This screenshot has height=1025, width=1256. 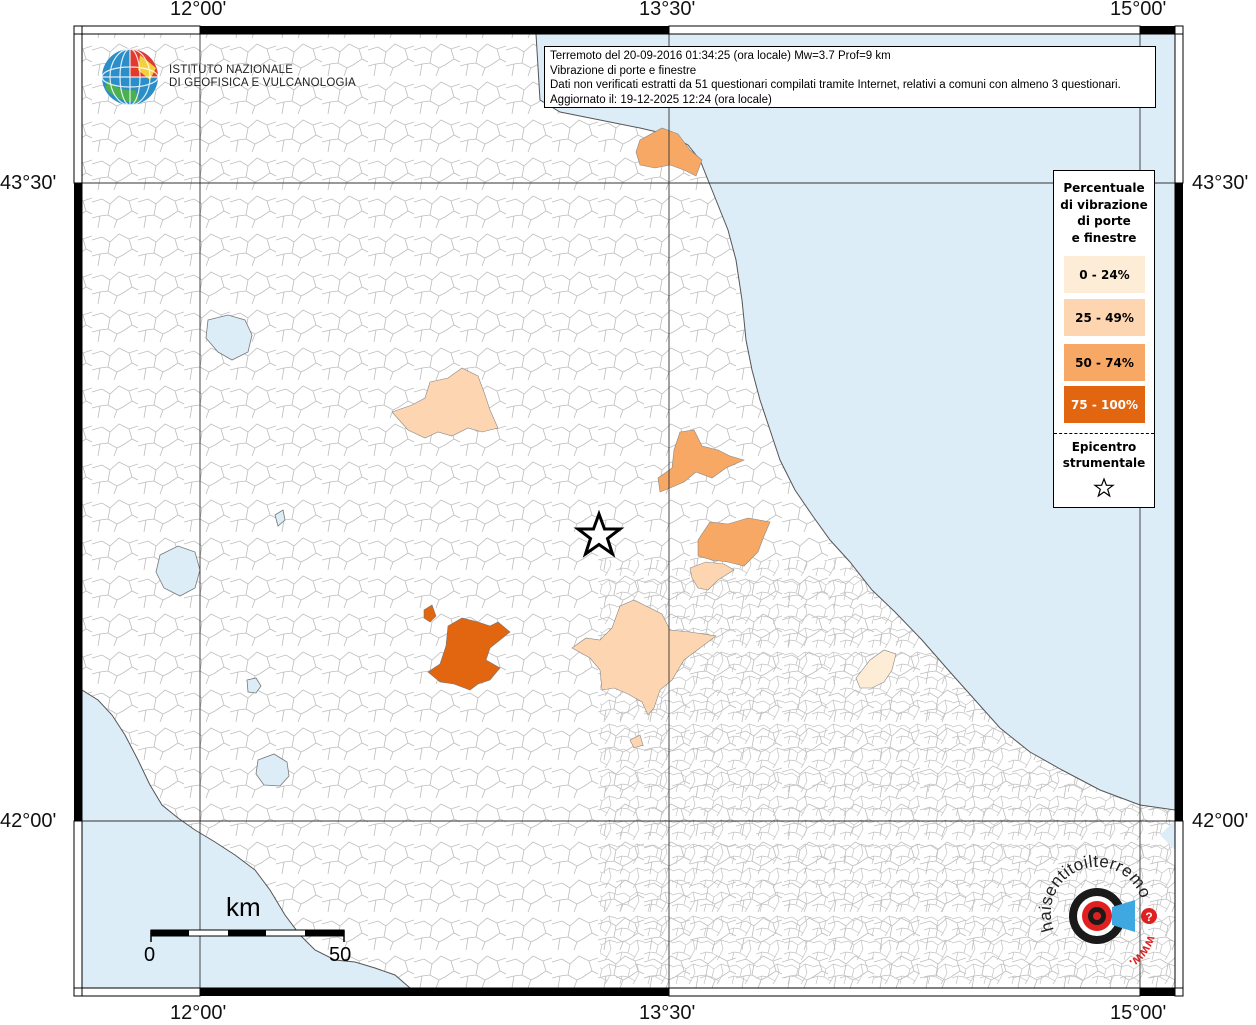 I want to click on scale-unit-label: km, so click(x=243, y=907).